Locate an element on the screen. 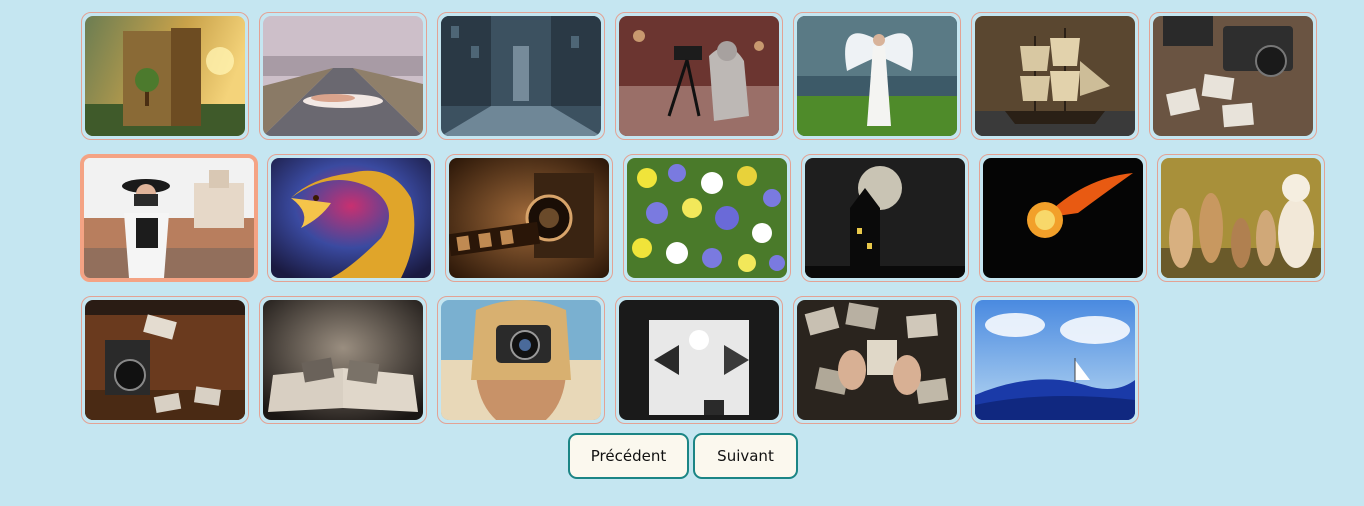 This screenshot has height=506, width=1364. gallery-thumbnail-old-camera-film is located at coordinates (529, 218).